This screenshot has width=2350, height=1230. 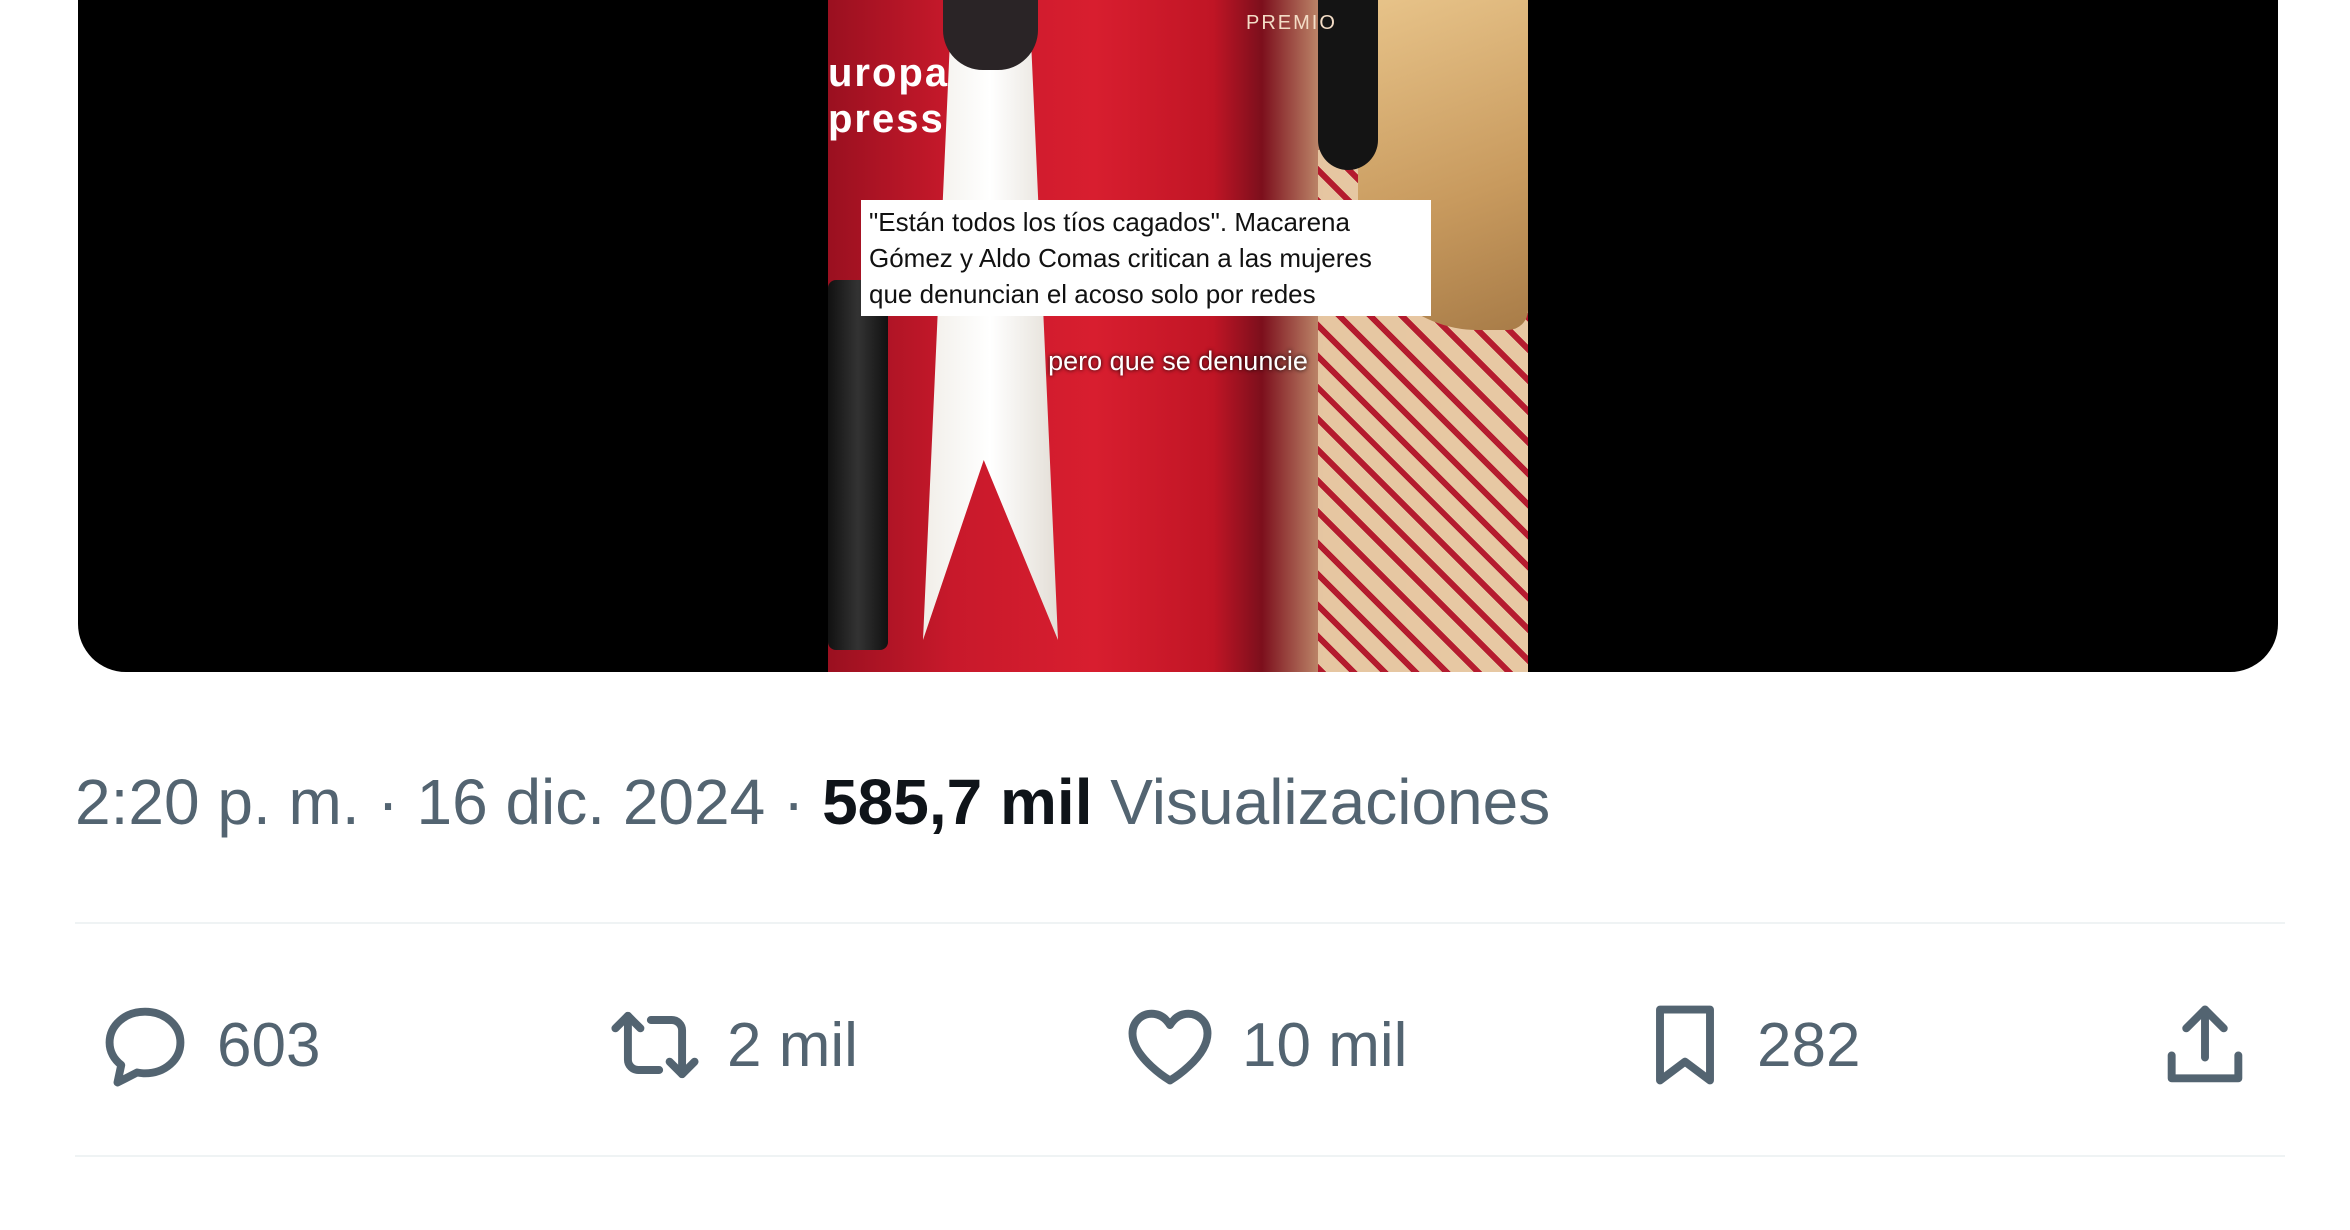 What do you see at coordinates (1180, 923) in the screenshot?
I see `divider-top` at bounding box center [1180, 923].